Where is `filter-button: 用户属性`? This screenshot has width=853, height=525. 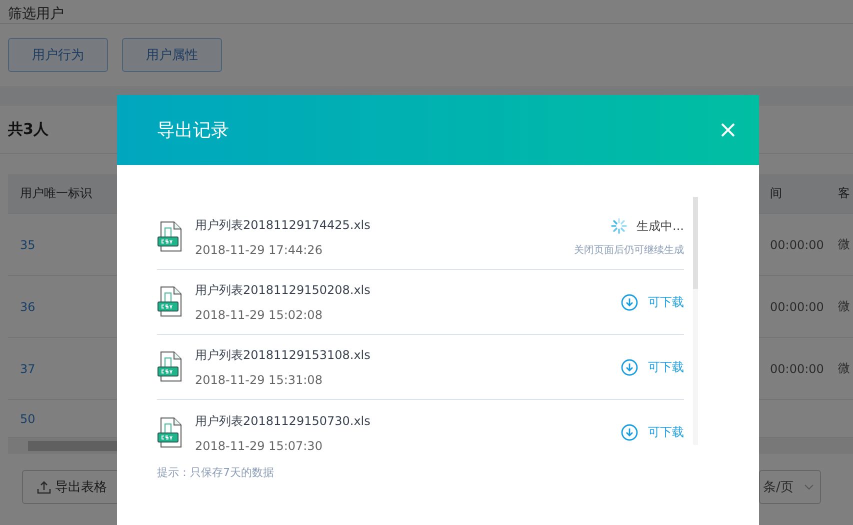 filter-button: 用户属性 is located at coordinates (172, 55).